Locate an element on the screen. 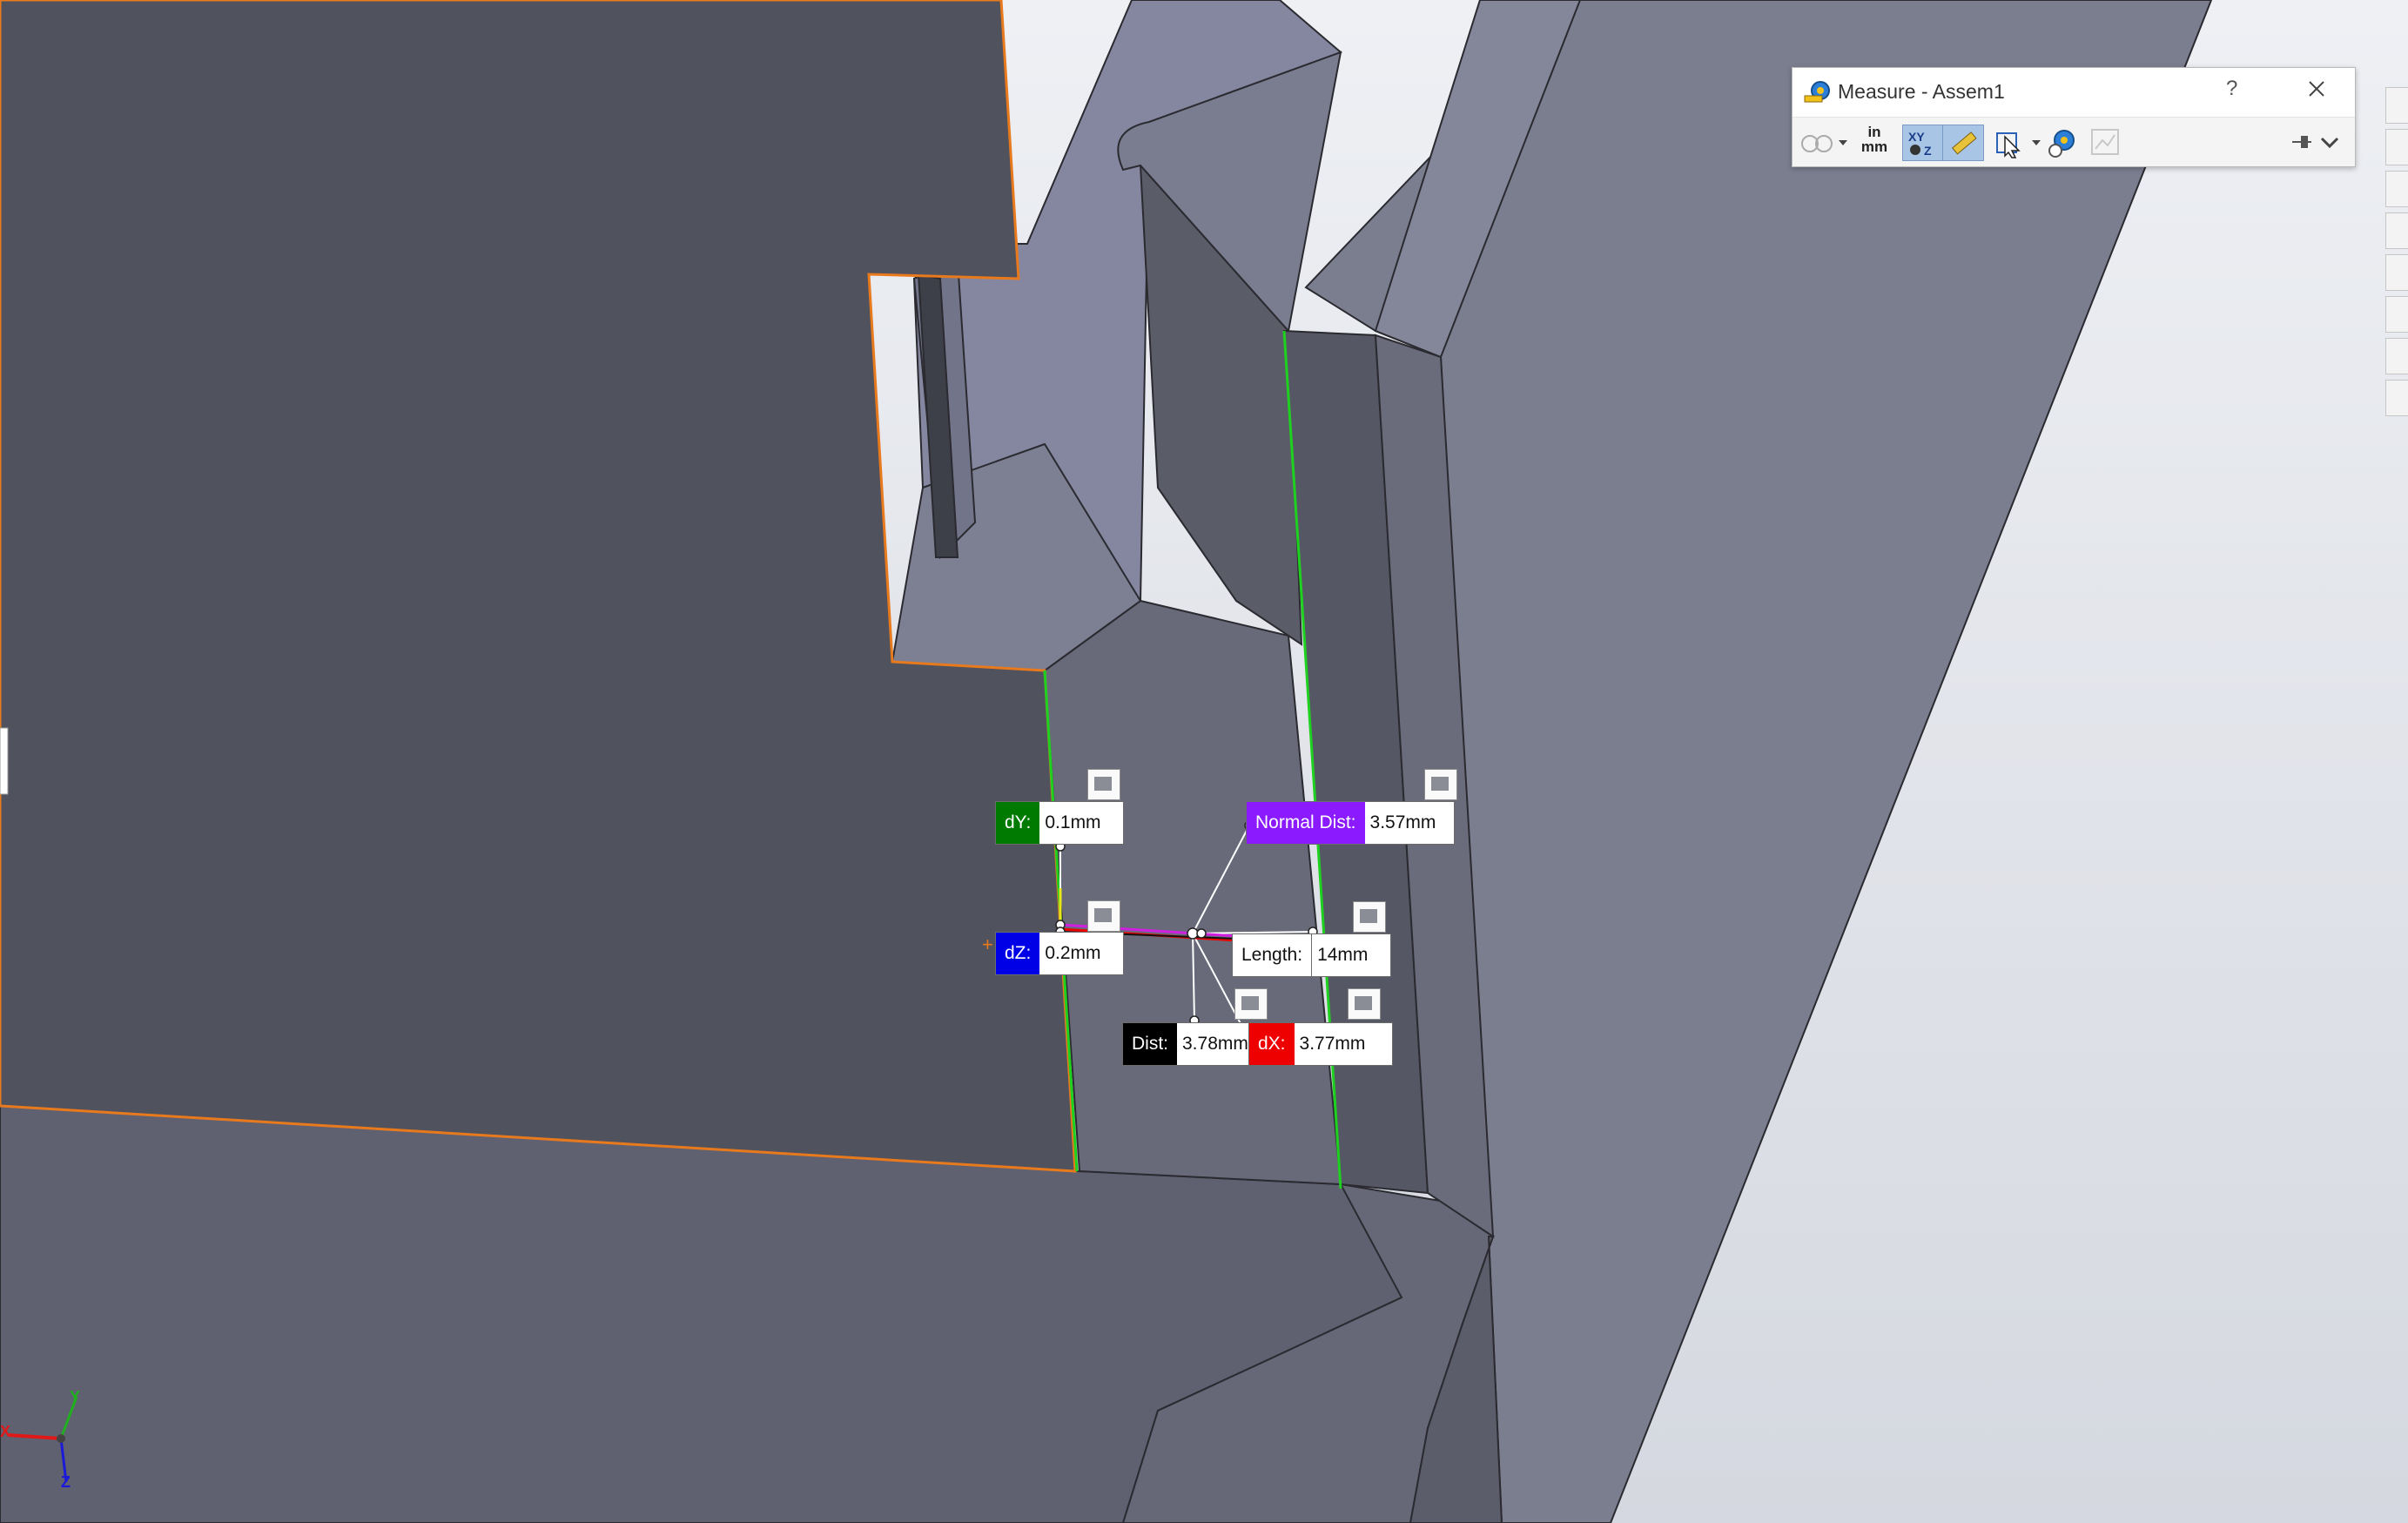 This screenshot has height=1523, width=2408. origin-marker: + is located at coordinates (987, 944).